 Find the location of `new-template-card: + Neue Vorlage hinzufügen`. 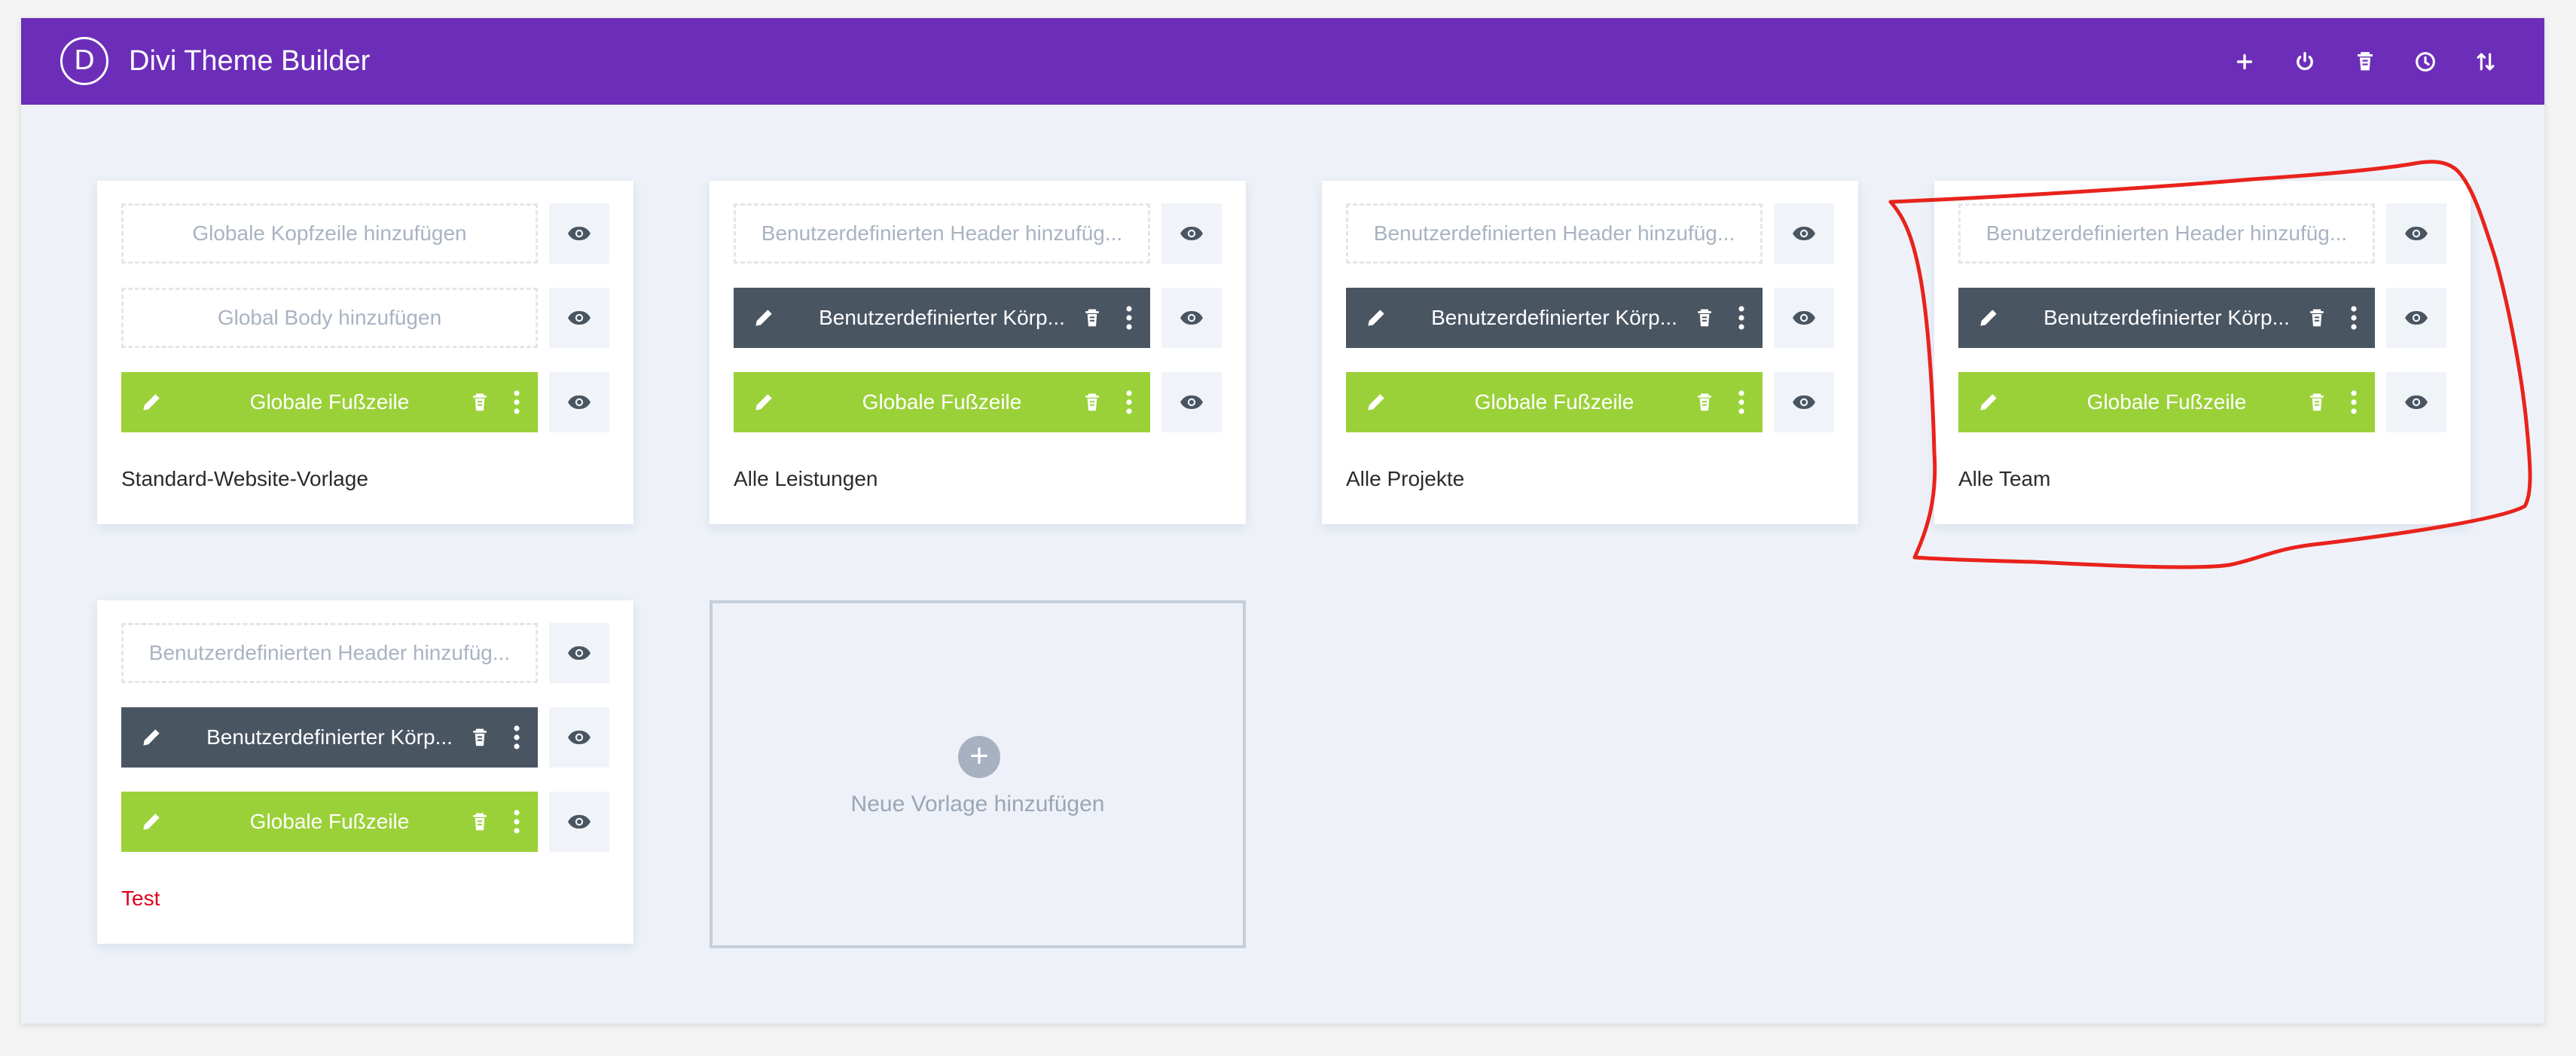

new-template-card: + Neue Vorlage hinzufügen is located at coordinates (978, 774).